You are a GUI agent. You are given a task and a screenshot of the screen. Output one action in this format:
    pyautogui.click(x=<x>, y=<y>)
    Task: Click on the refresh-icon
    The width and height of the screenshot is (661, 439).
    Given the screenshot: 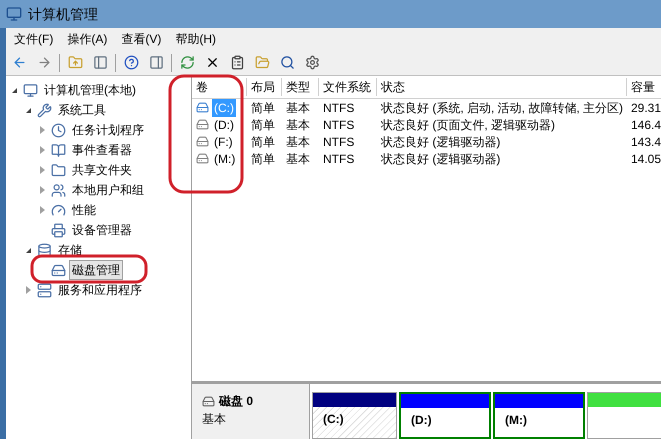 What is the action you would take?
    pyautogui.click(x=187, y=62)
    